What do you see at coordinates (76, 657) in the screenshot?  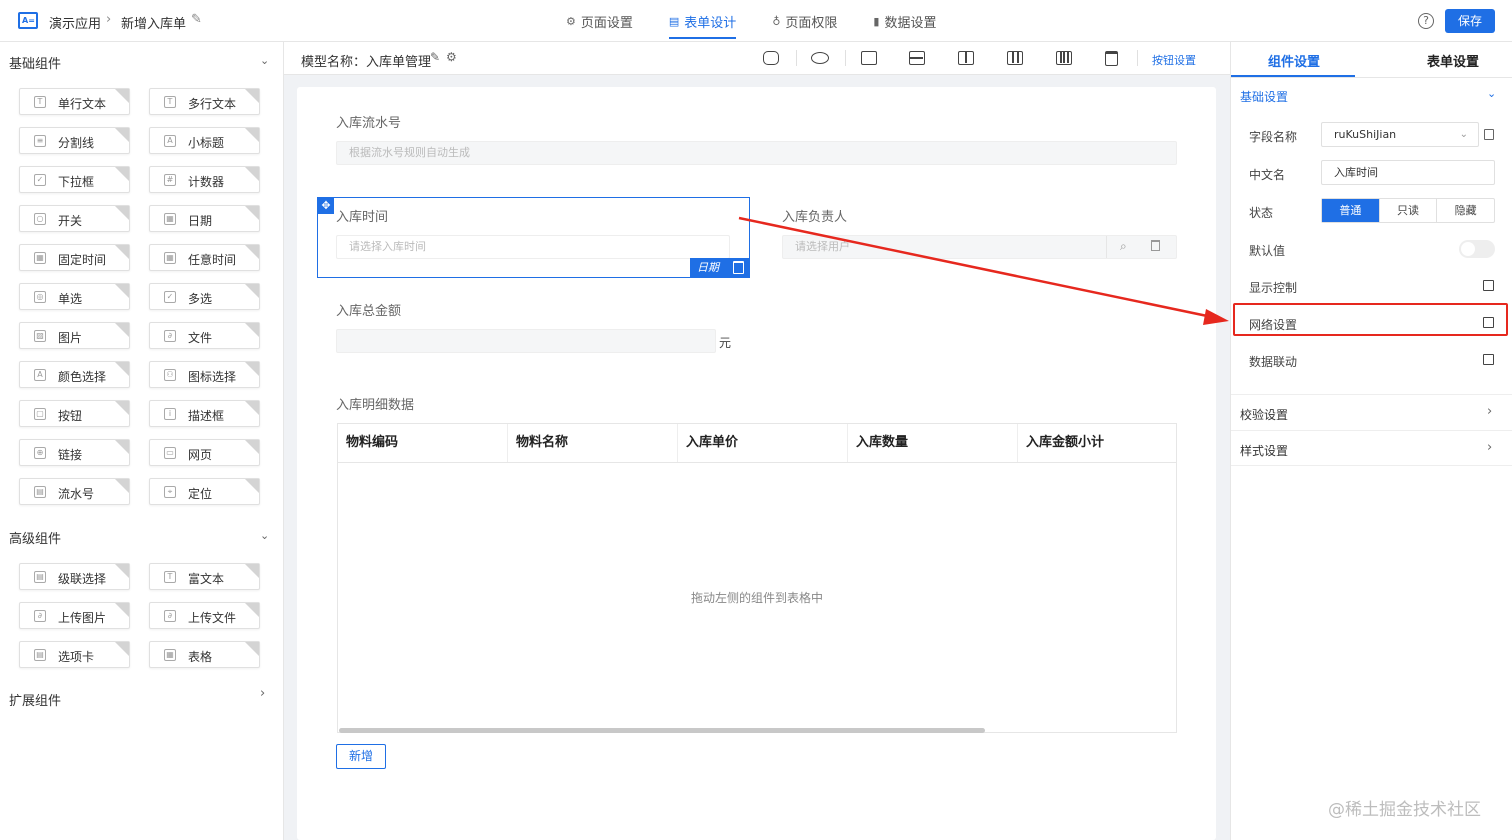 I see `component-label: 选项卡` at bounding box center [76, 657].